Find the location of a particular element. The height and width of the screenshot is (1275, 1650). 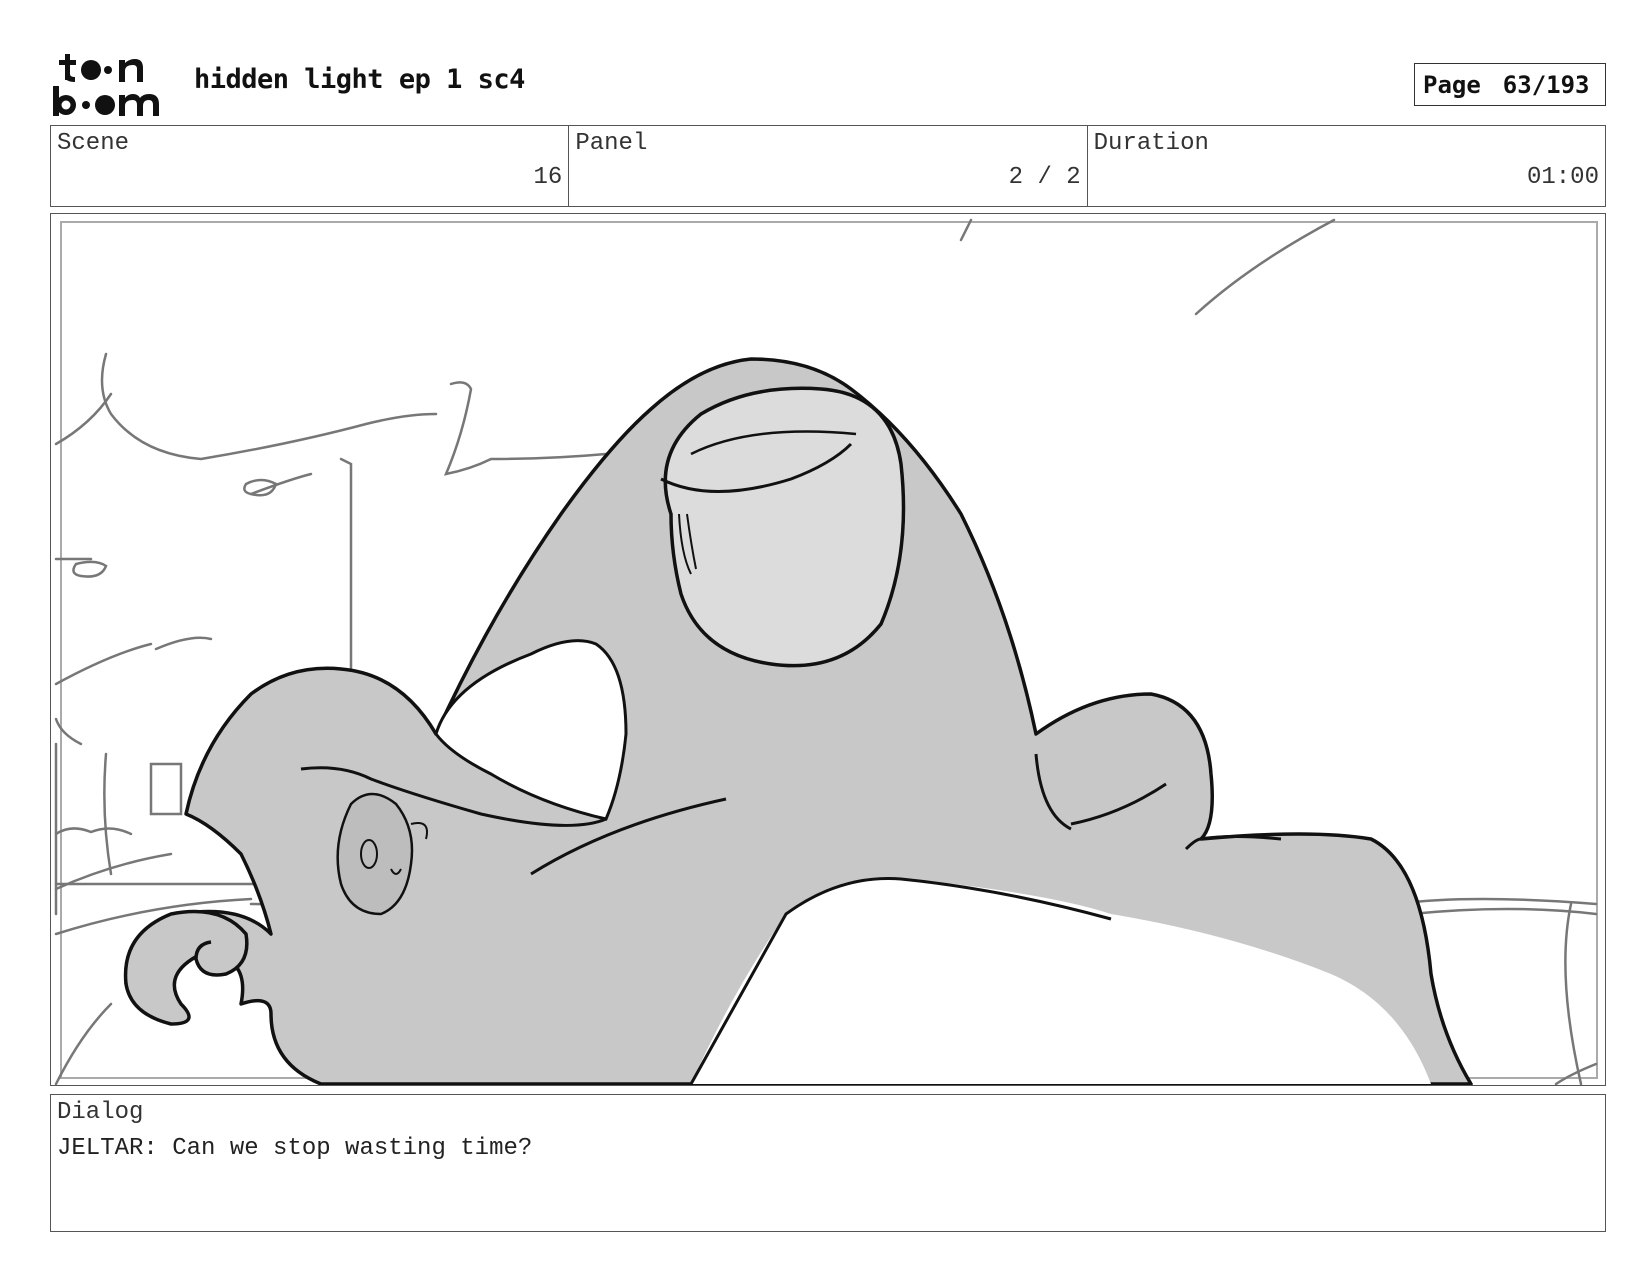

scene-value: 16 is located at coordinates (548, 177).